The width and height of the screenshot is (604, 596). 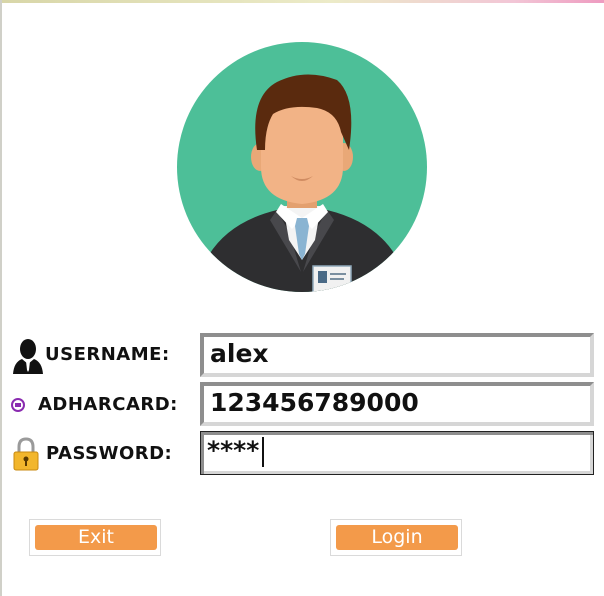 I want to click on window-top-strip, so click(x=302, y=1).